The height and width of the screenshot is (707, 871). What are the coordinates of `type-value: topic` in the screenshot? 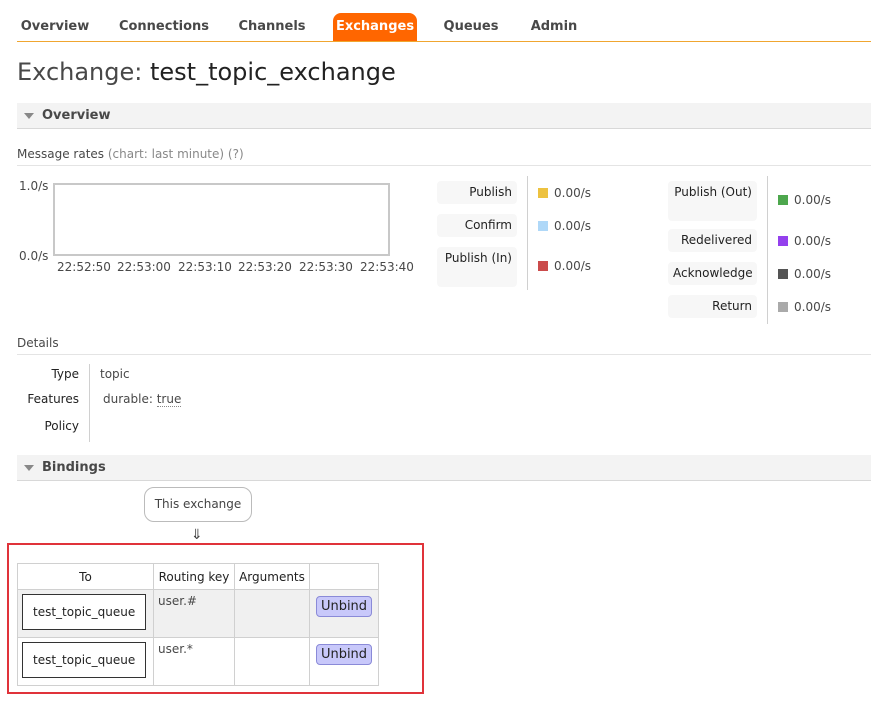 It's located at (115, 374).